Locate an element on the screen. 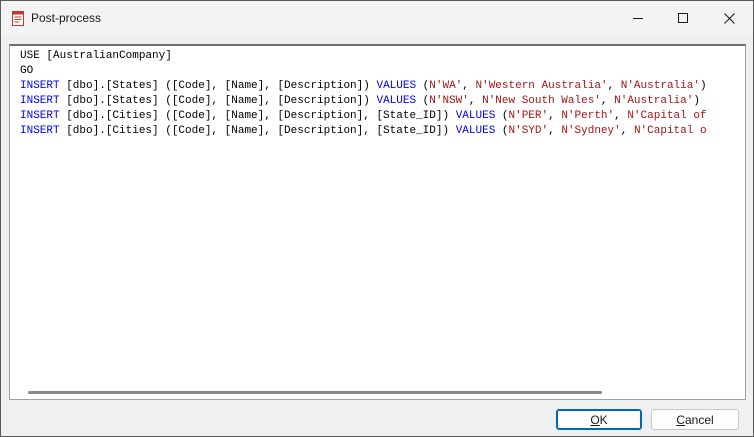 Image resolution: width=754 pixels, height=437 pixels. ok-button: OK is located at coordinates (599, 419).